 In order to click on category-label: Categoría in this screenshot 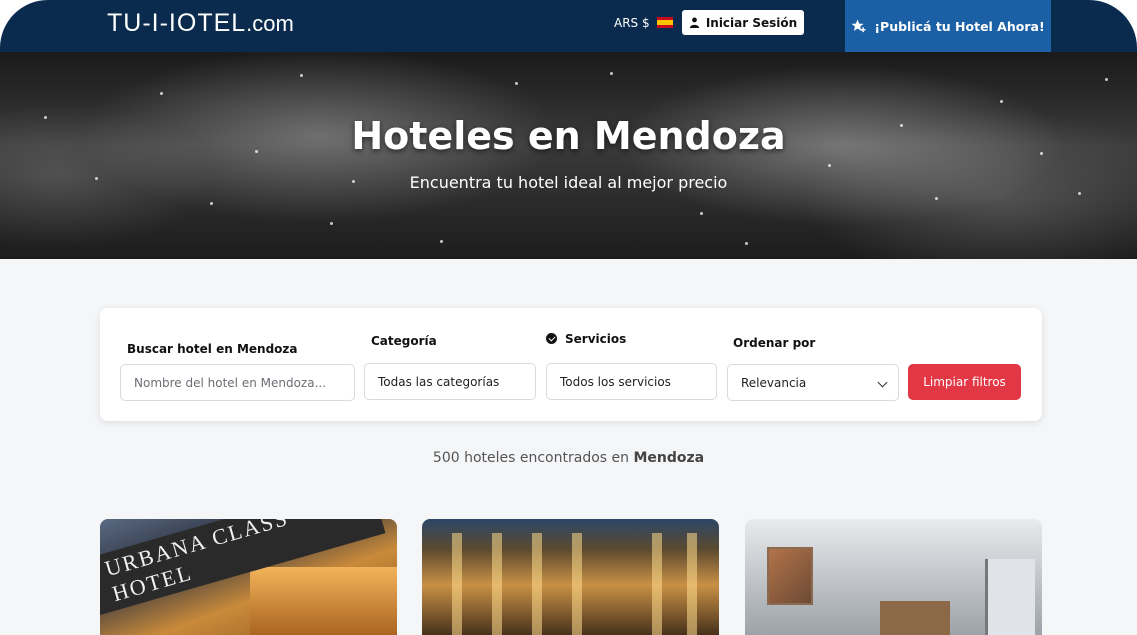, I will do `click(404, 341)`.